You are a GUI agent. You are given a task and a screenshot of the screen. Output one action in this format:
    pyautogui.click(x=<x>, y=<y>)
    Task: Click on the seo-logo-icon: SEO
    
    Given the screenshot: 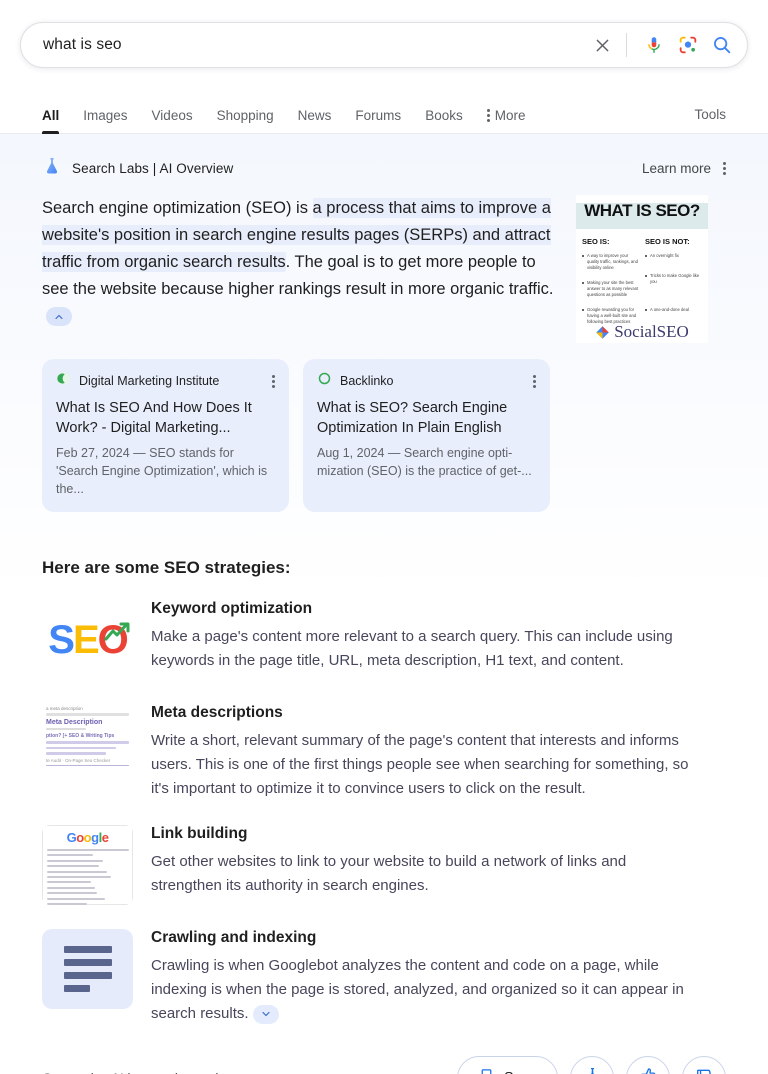 What is the action you would take?
    pyautogui.click(x=89, y=639)
    